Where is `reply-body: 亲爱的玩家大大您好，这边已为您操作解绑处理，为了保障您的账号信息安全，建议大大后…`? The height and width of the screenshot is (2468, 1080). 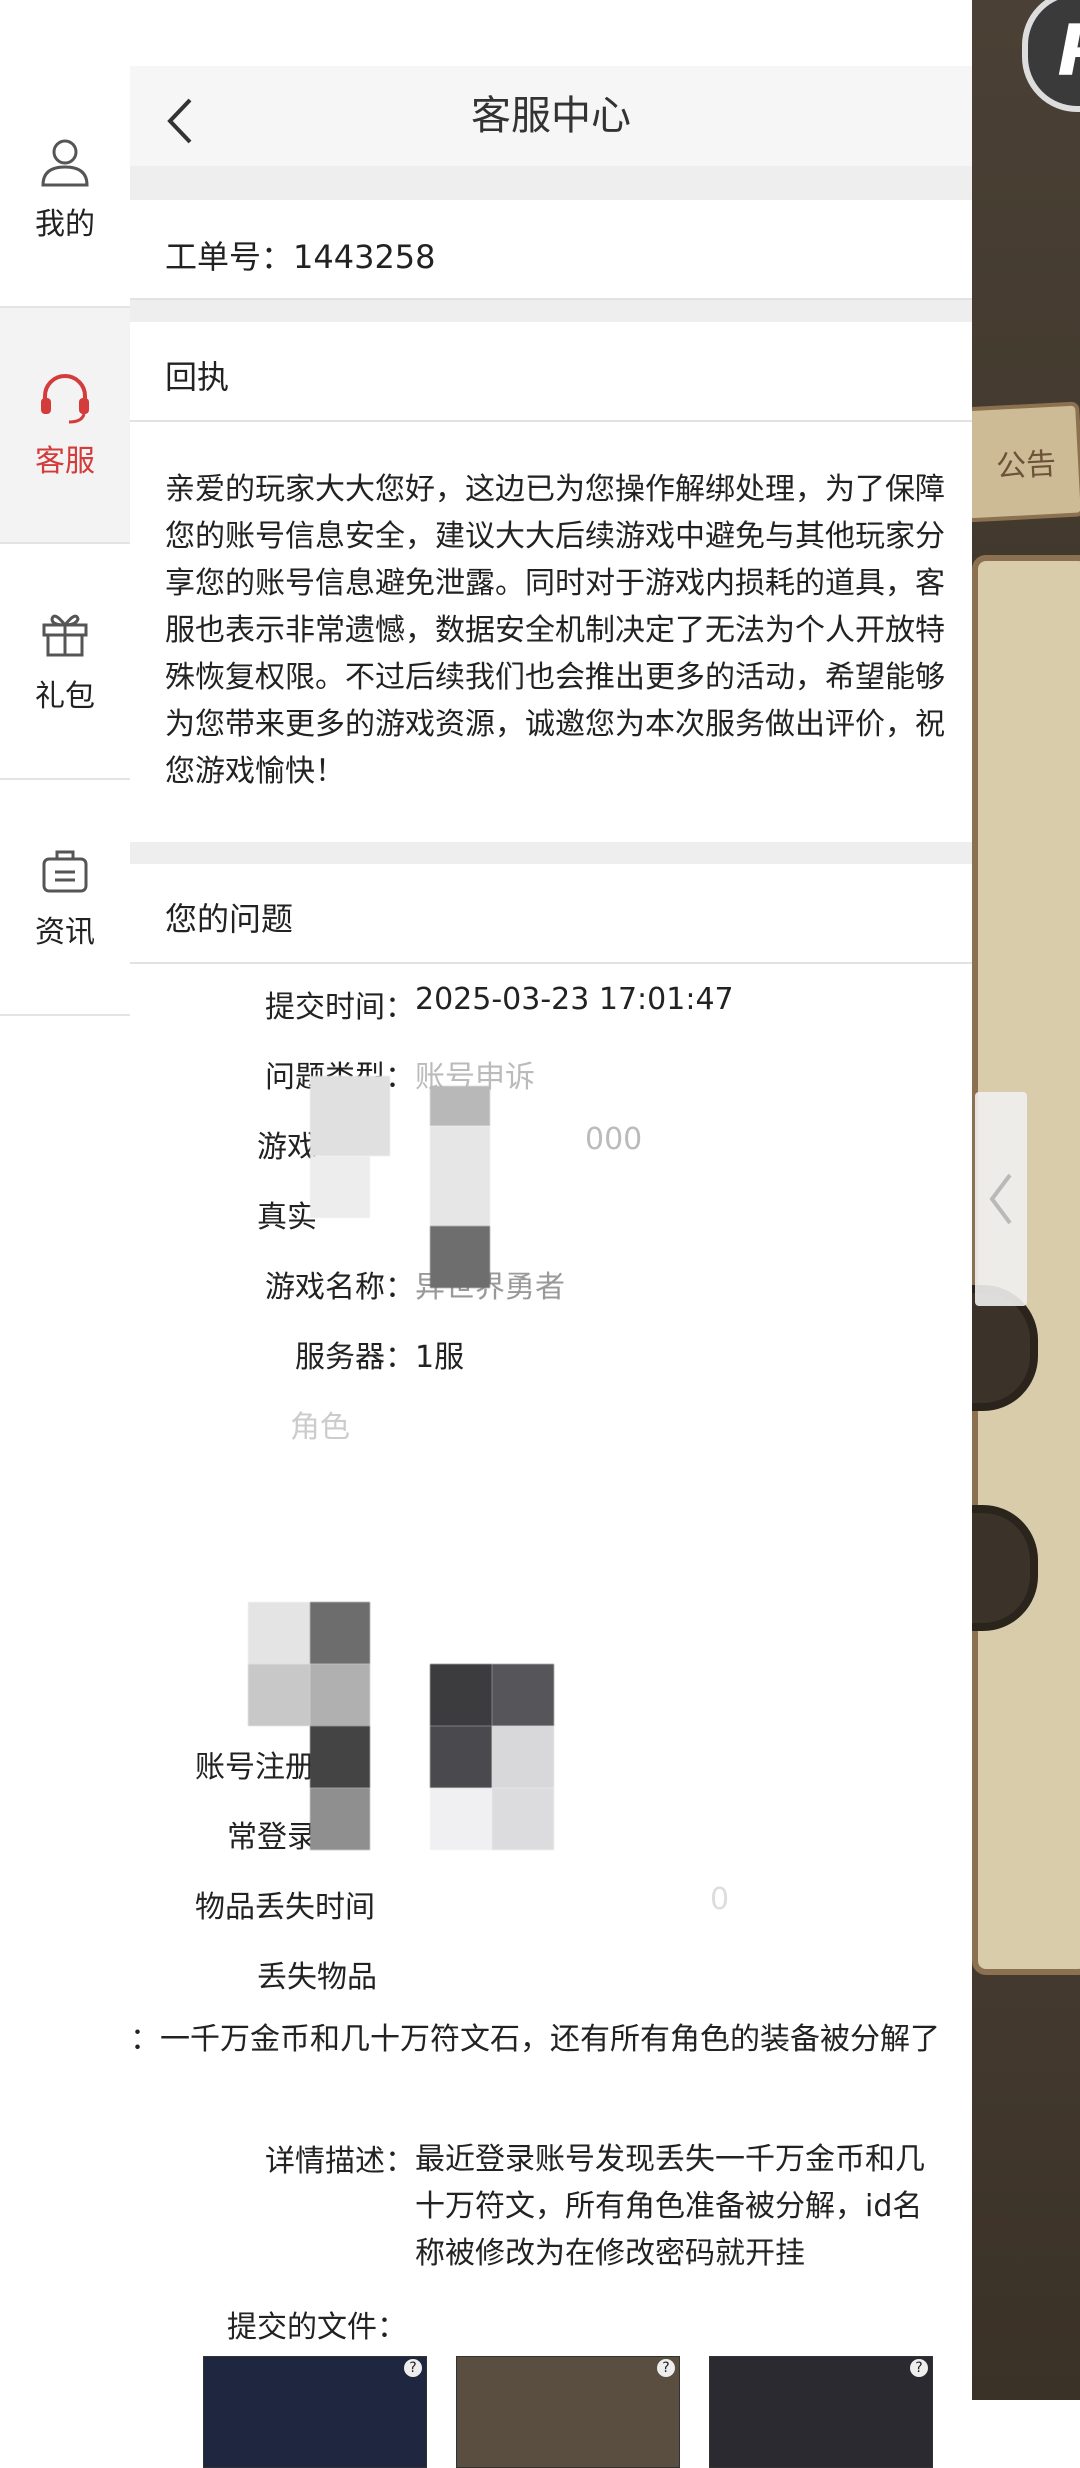
reply-body: 亲爱的玩家大大您好，这边已为您操作解绑处理，为了保障您的账号信息安全，建议大大后… is located at coordinates (555, 630).